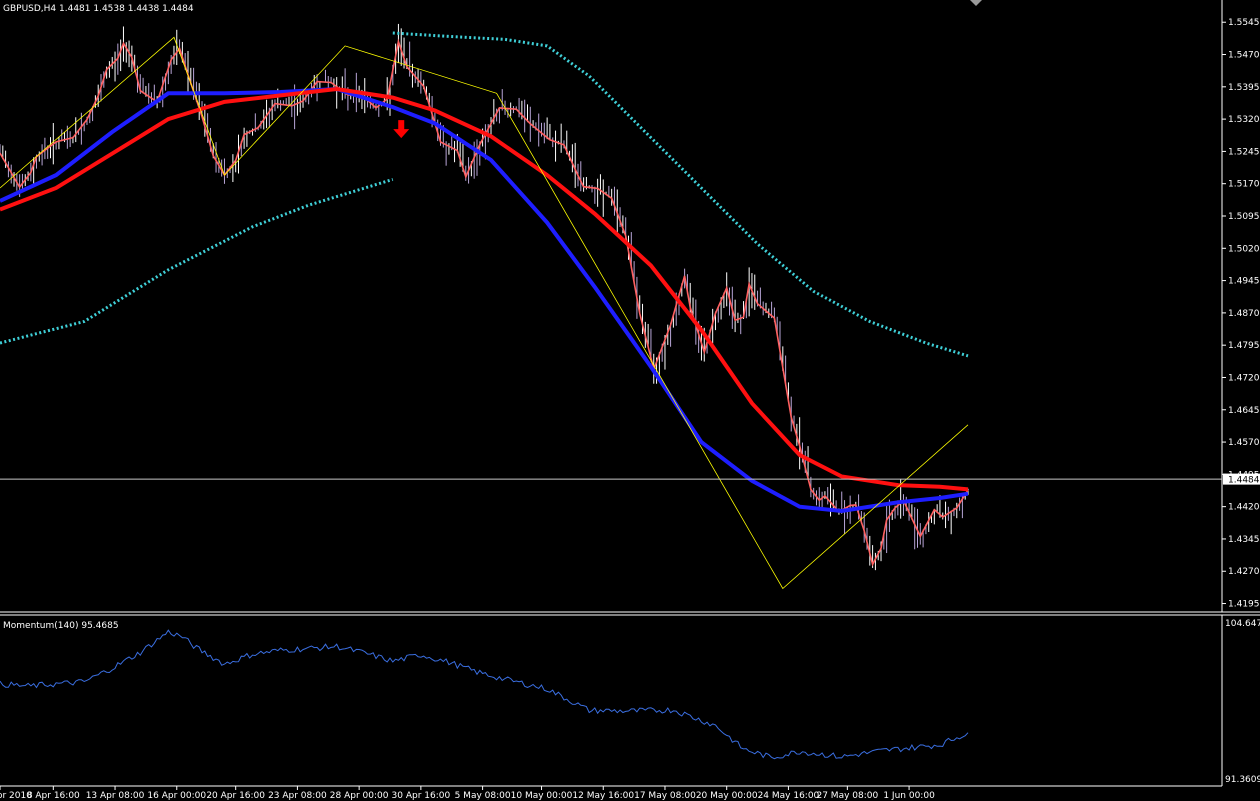  Describe the element at coordinates (1244, 120) in the screenshot. I see `price-tick-label: 1.5320` at that location.